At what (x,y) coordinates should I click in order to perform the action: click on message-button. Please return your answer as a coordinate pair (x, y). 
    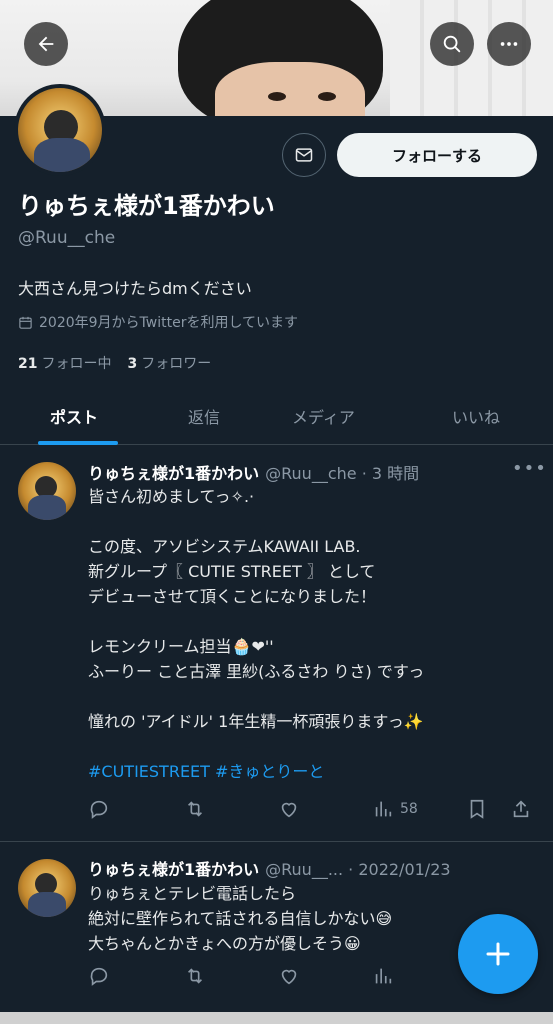
    Looking at the image, I should click on (304, 155).